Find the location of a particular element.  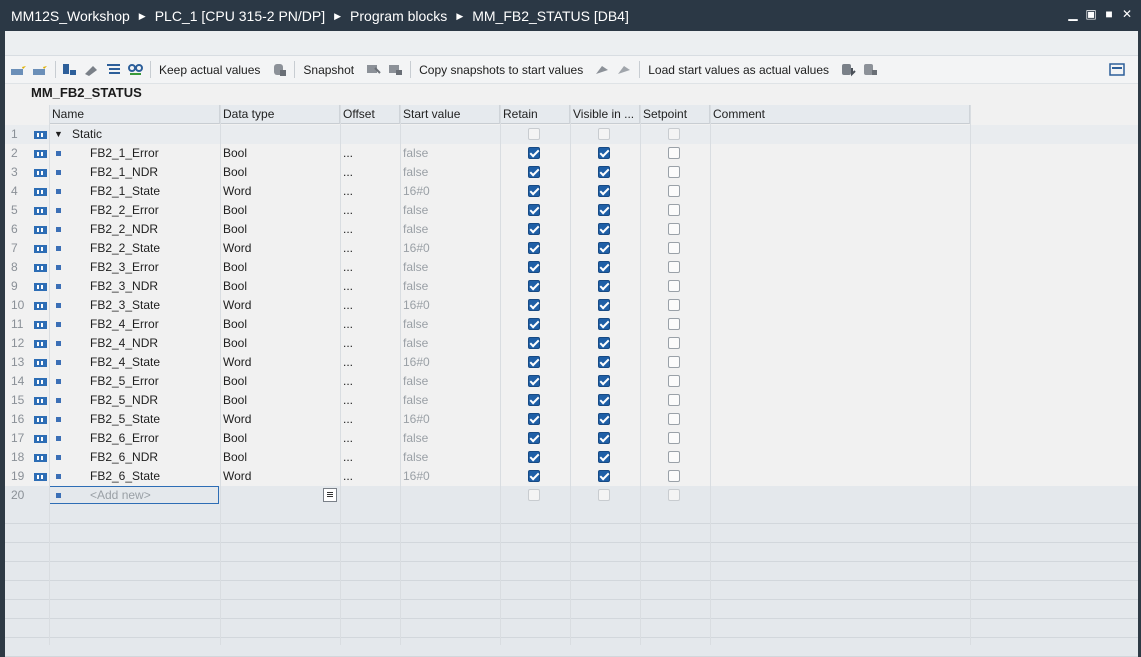

variable-name: FB2_6_NDR is located at coordinates (152, 457).